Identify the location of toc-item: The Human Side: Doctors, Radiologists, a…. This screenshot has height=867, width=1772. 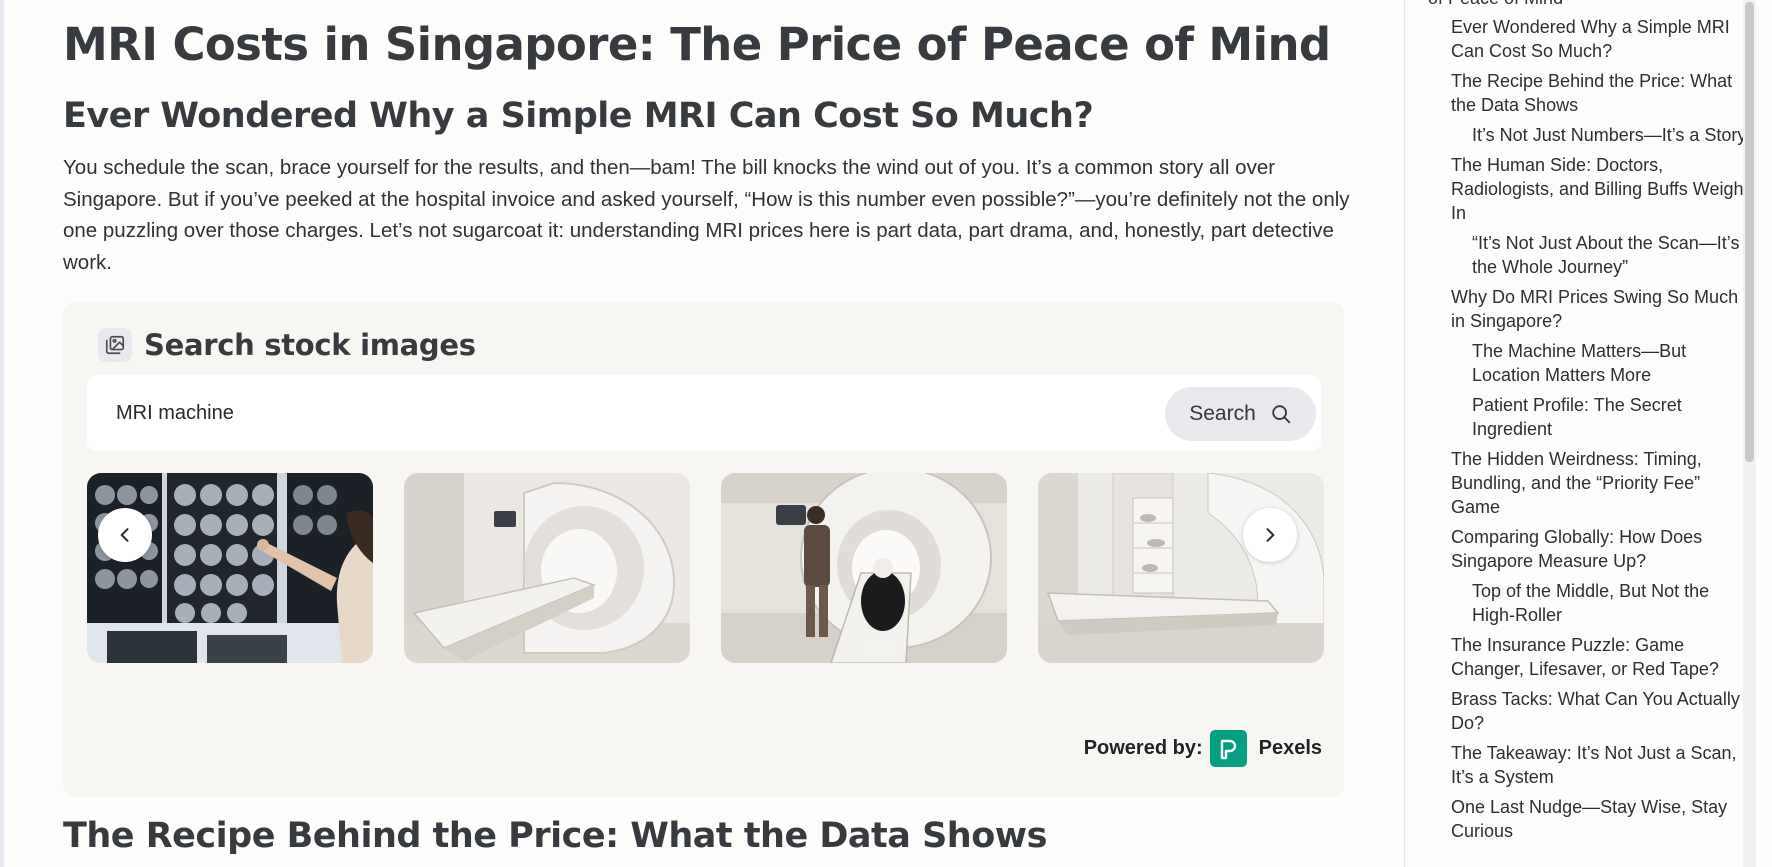
(1601, 189).